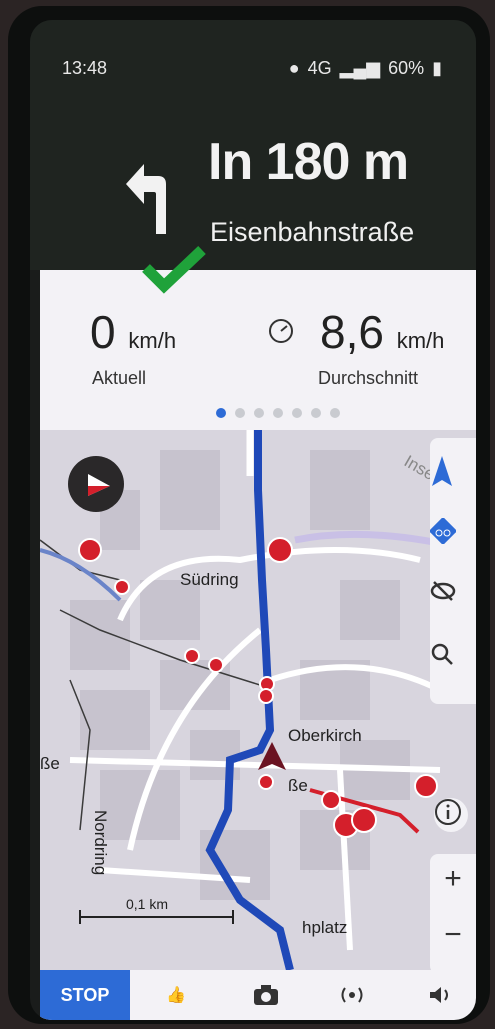 The image size is (495, 1029). Describe the element at coordinates (360, 68) in the screenshot. I see `signal-icon: ▂▄▆` at that location.